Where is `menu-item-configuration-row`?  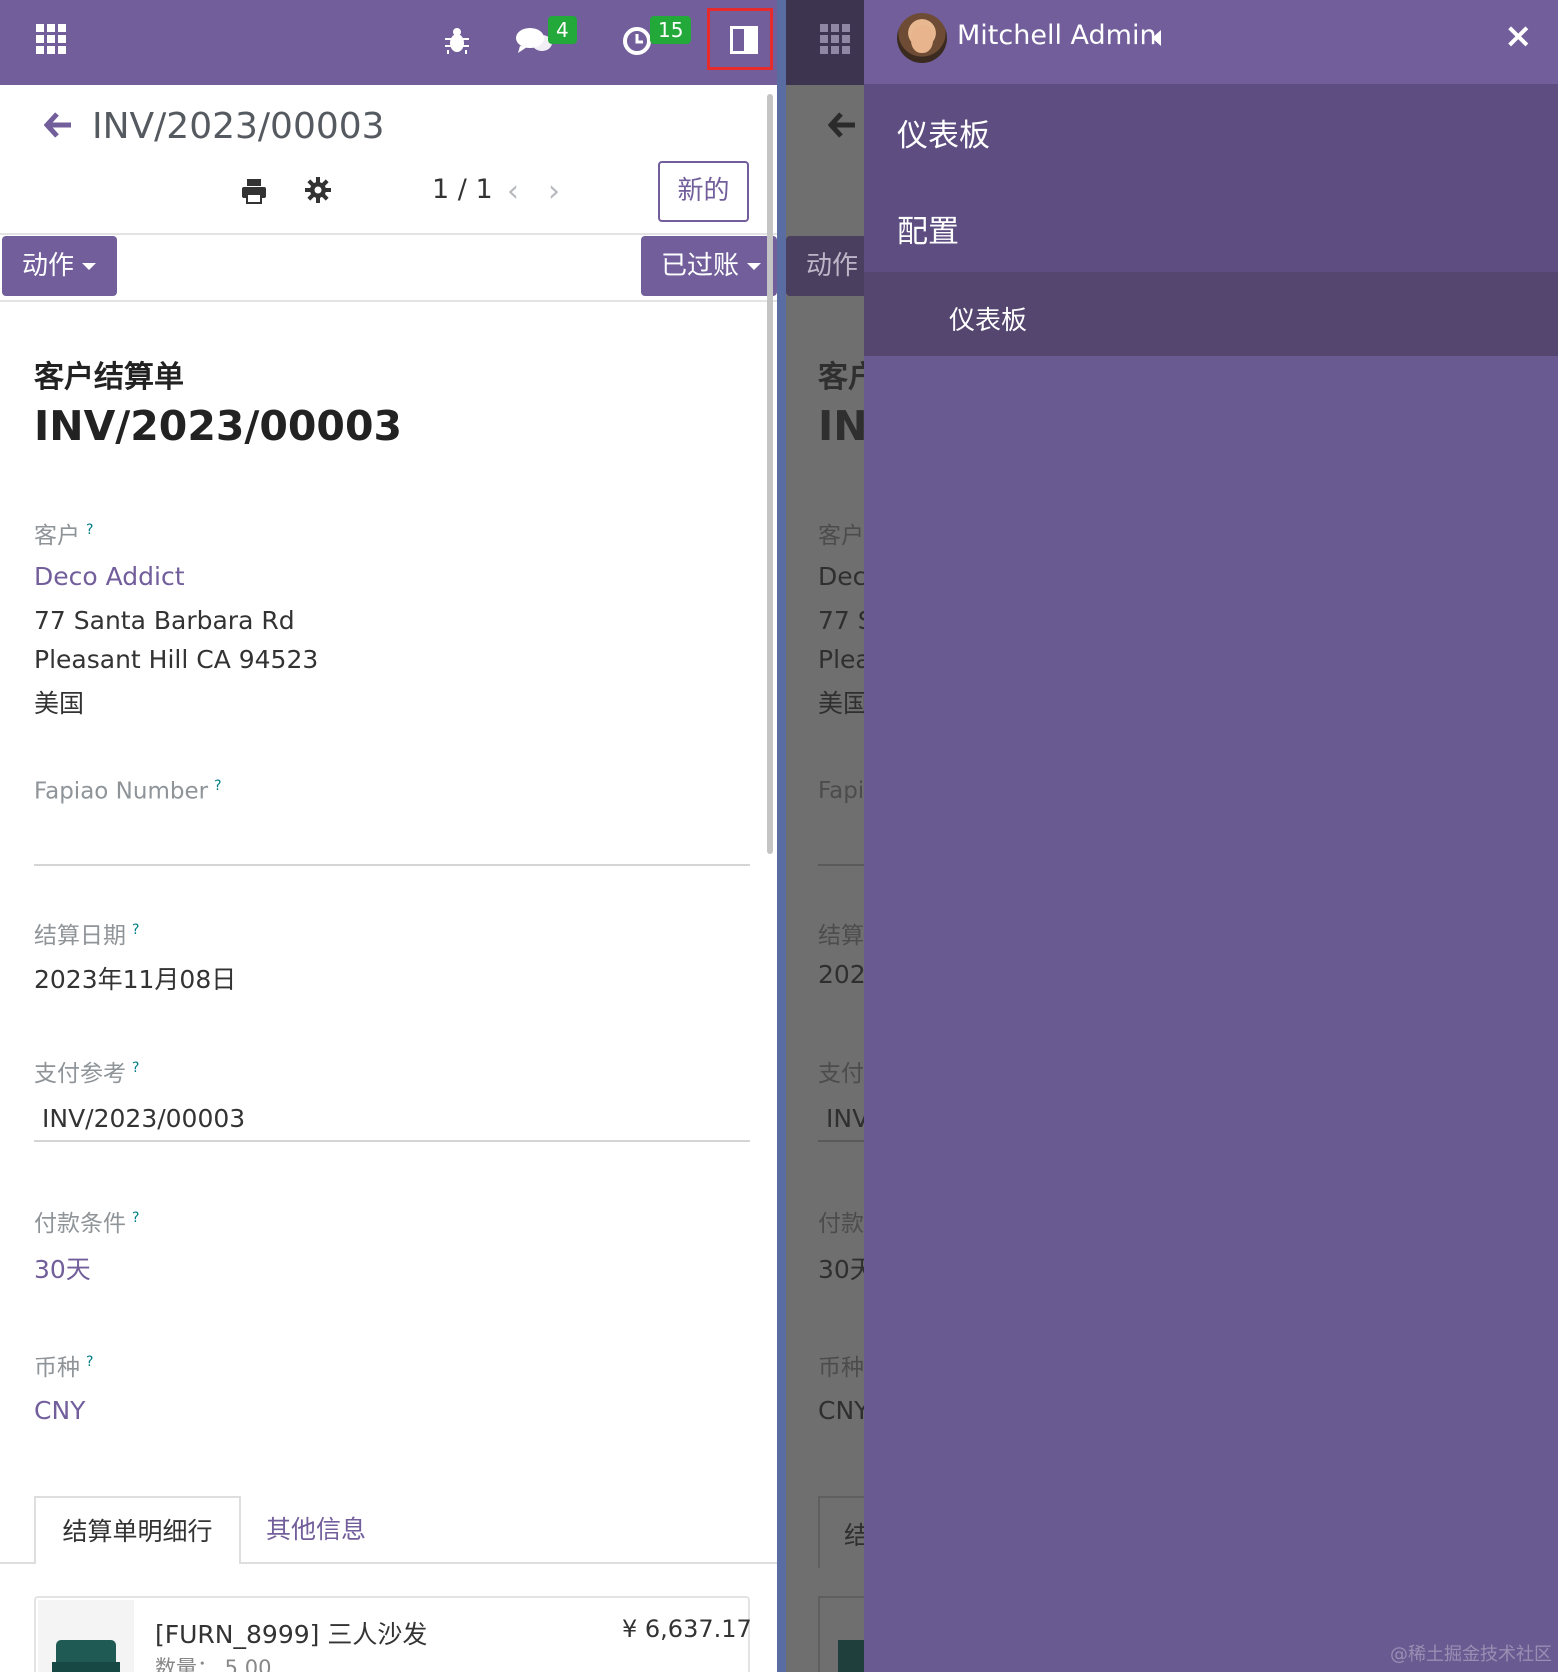 menu-item-configuration-row is located at coordinates (1211, 222).